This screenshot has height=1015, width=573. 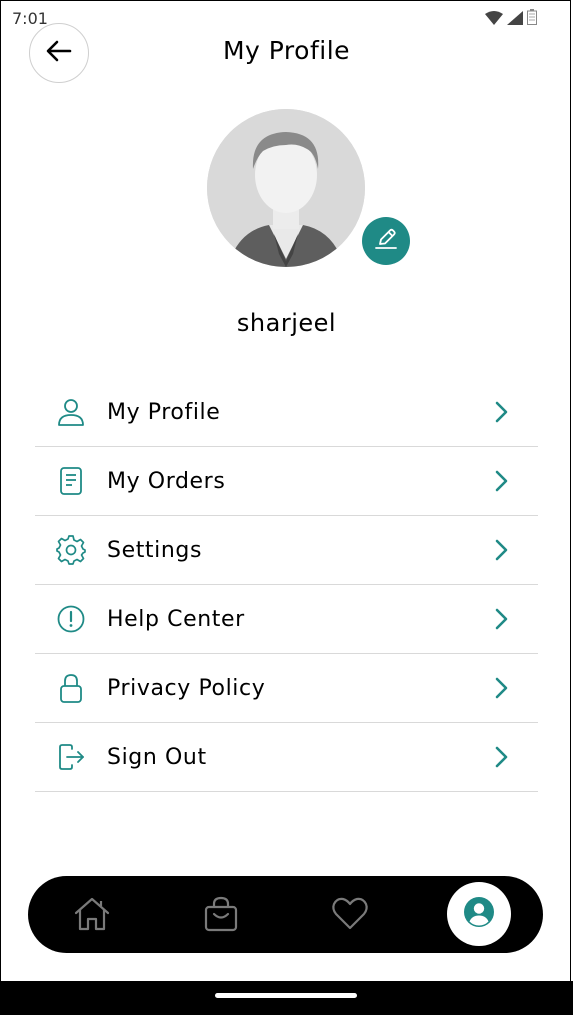 I want to click on status-icons, so click(x=511, y=19).